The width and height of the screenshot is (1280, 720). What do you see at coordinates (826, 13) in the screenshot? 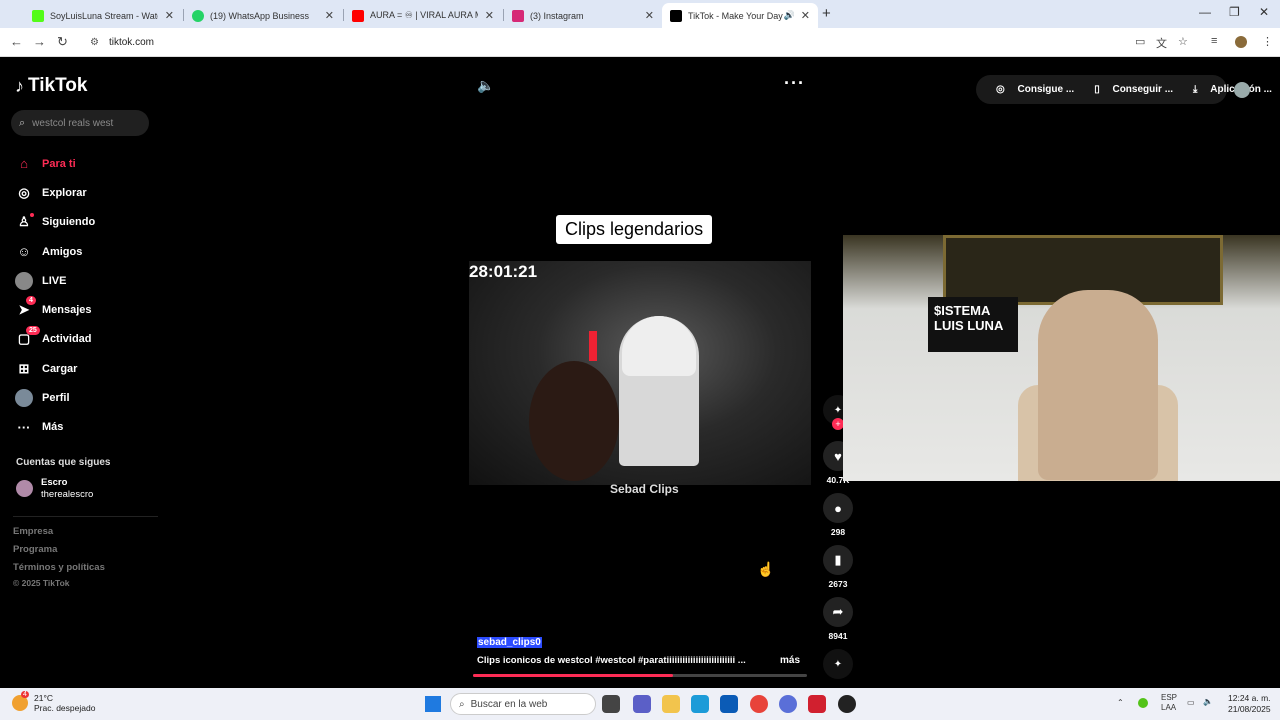
I see `new-tab-button: +` at bounding box center [826, 13].